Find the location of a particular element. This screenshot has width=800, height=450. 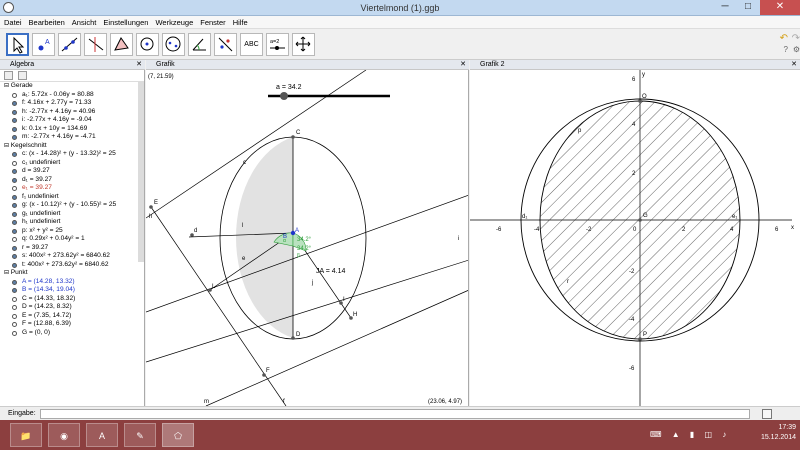

line-tool is located at coordinates (69, 44).